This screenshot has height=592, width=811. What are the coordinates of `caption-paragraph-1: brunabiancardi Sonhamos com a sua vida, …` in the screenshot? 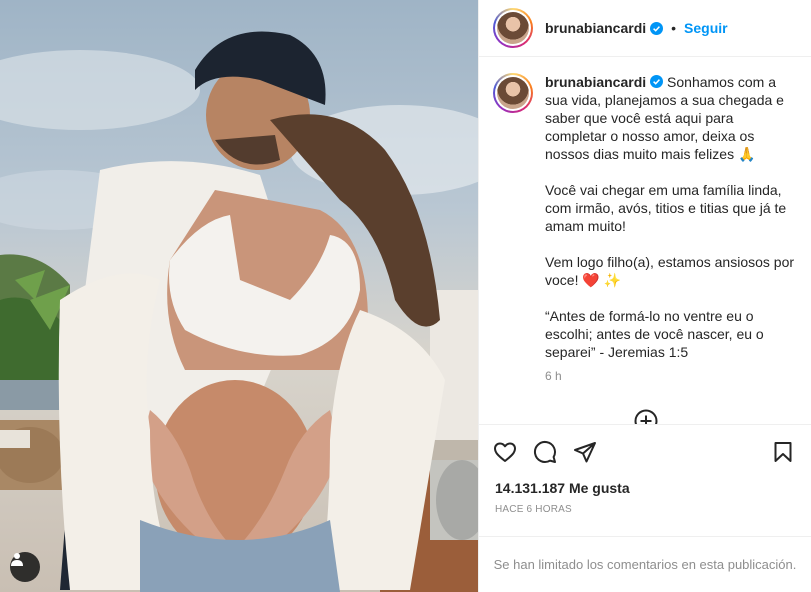 It's located at (671, 118).